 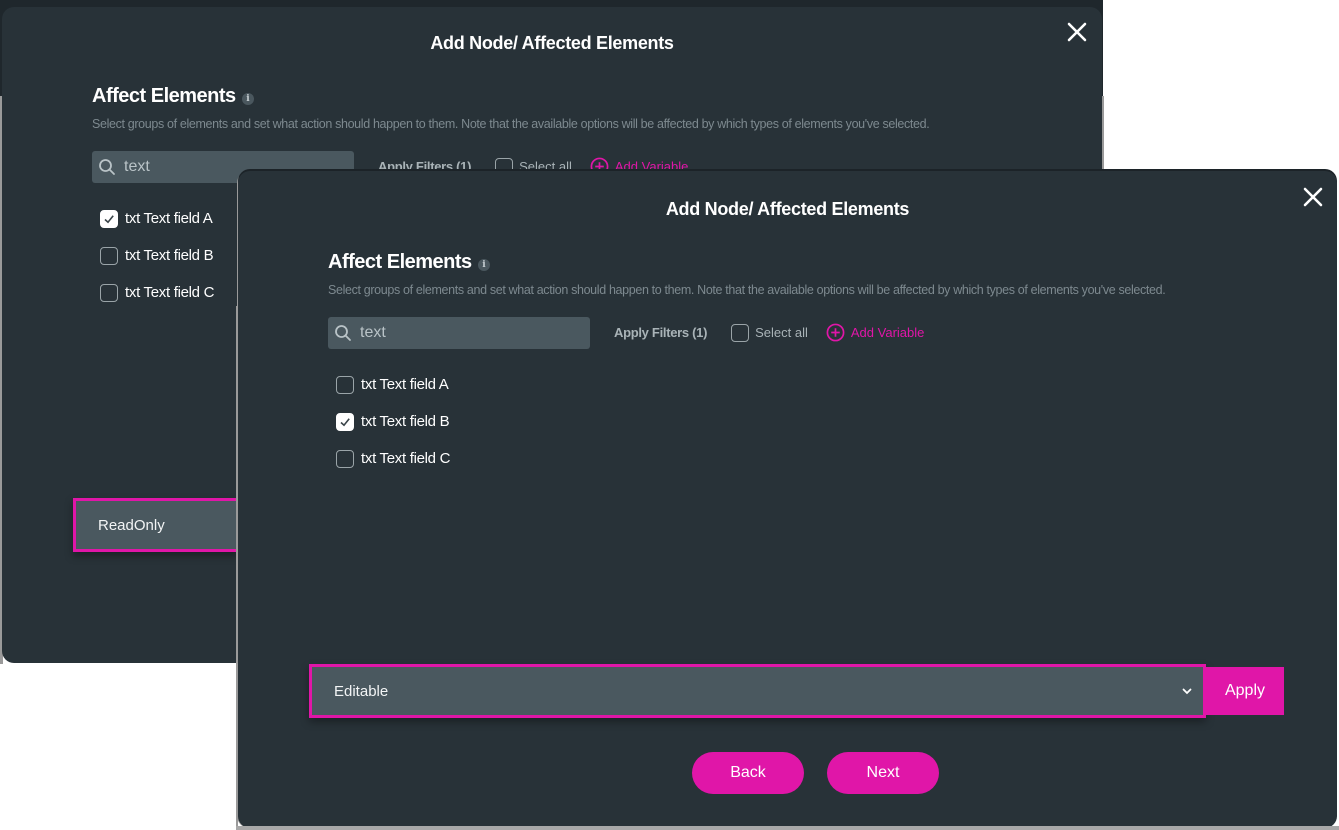 I want to click on action-select-value: ReadOnly, so click(x=131, y=525).